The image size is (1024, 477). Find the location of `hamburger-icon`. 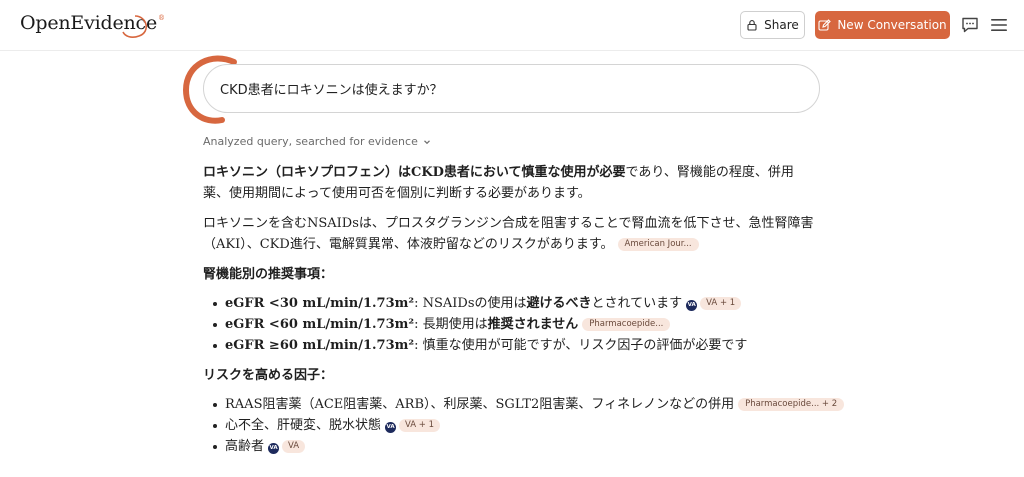

hamburger-icon is located at coordinates (999, 25).